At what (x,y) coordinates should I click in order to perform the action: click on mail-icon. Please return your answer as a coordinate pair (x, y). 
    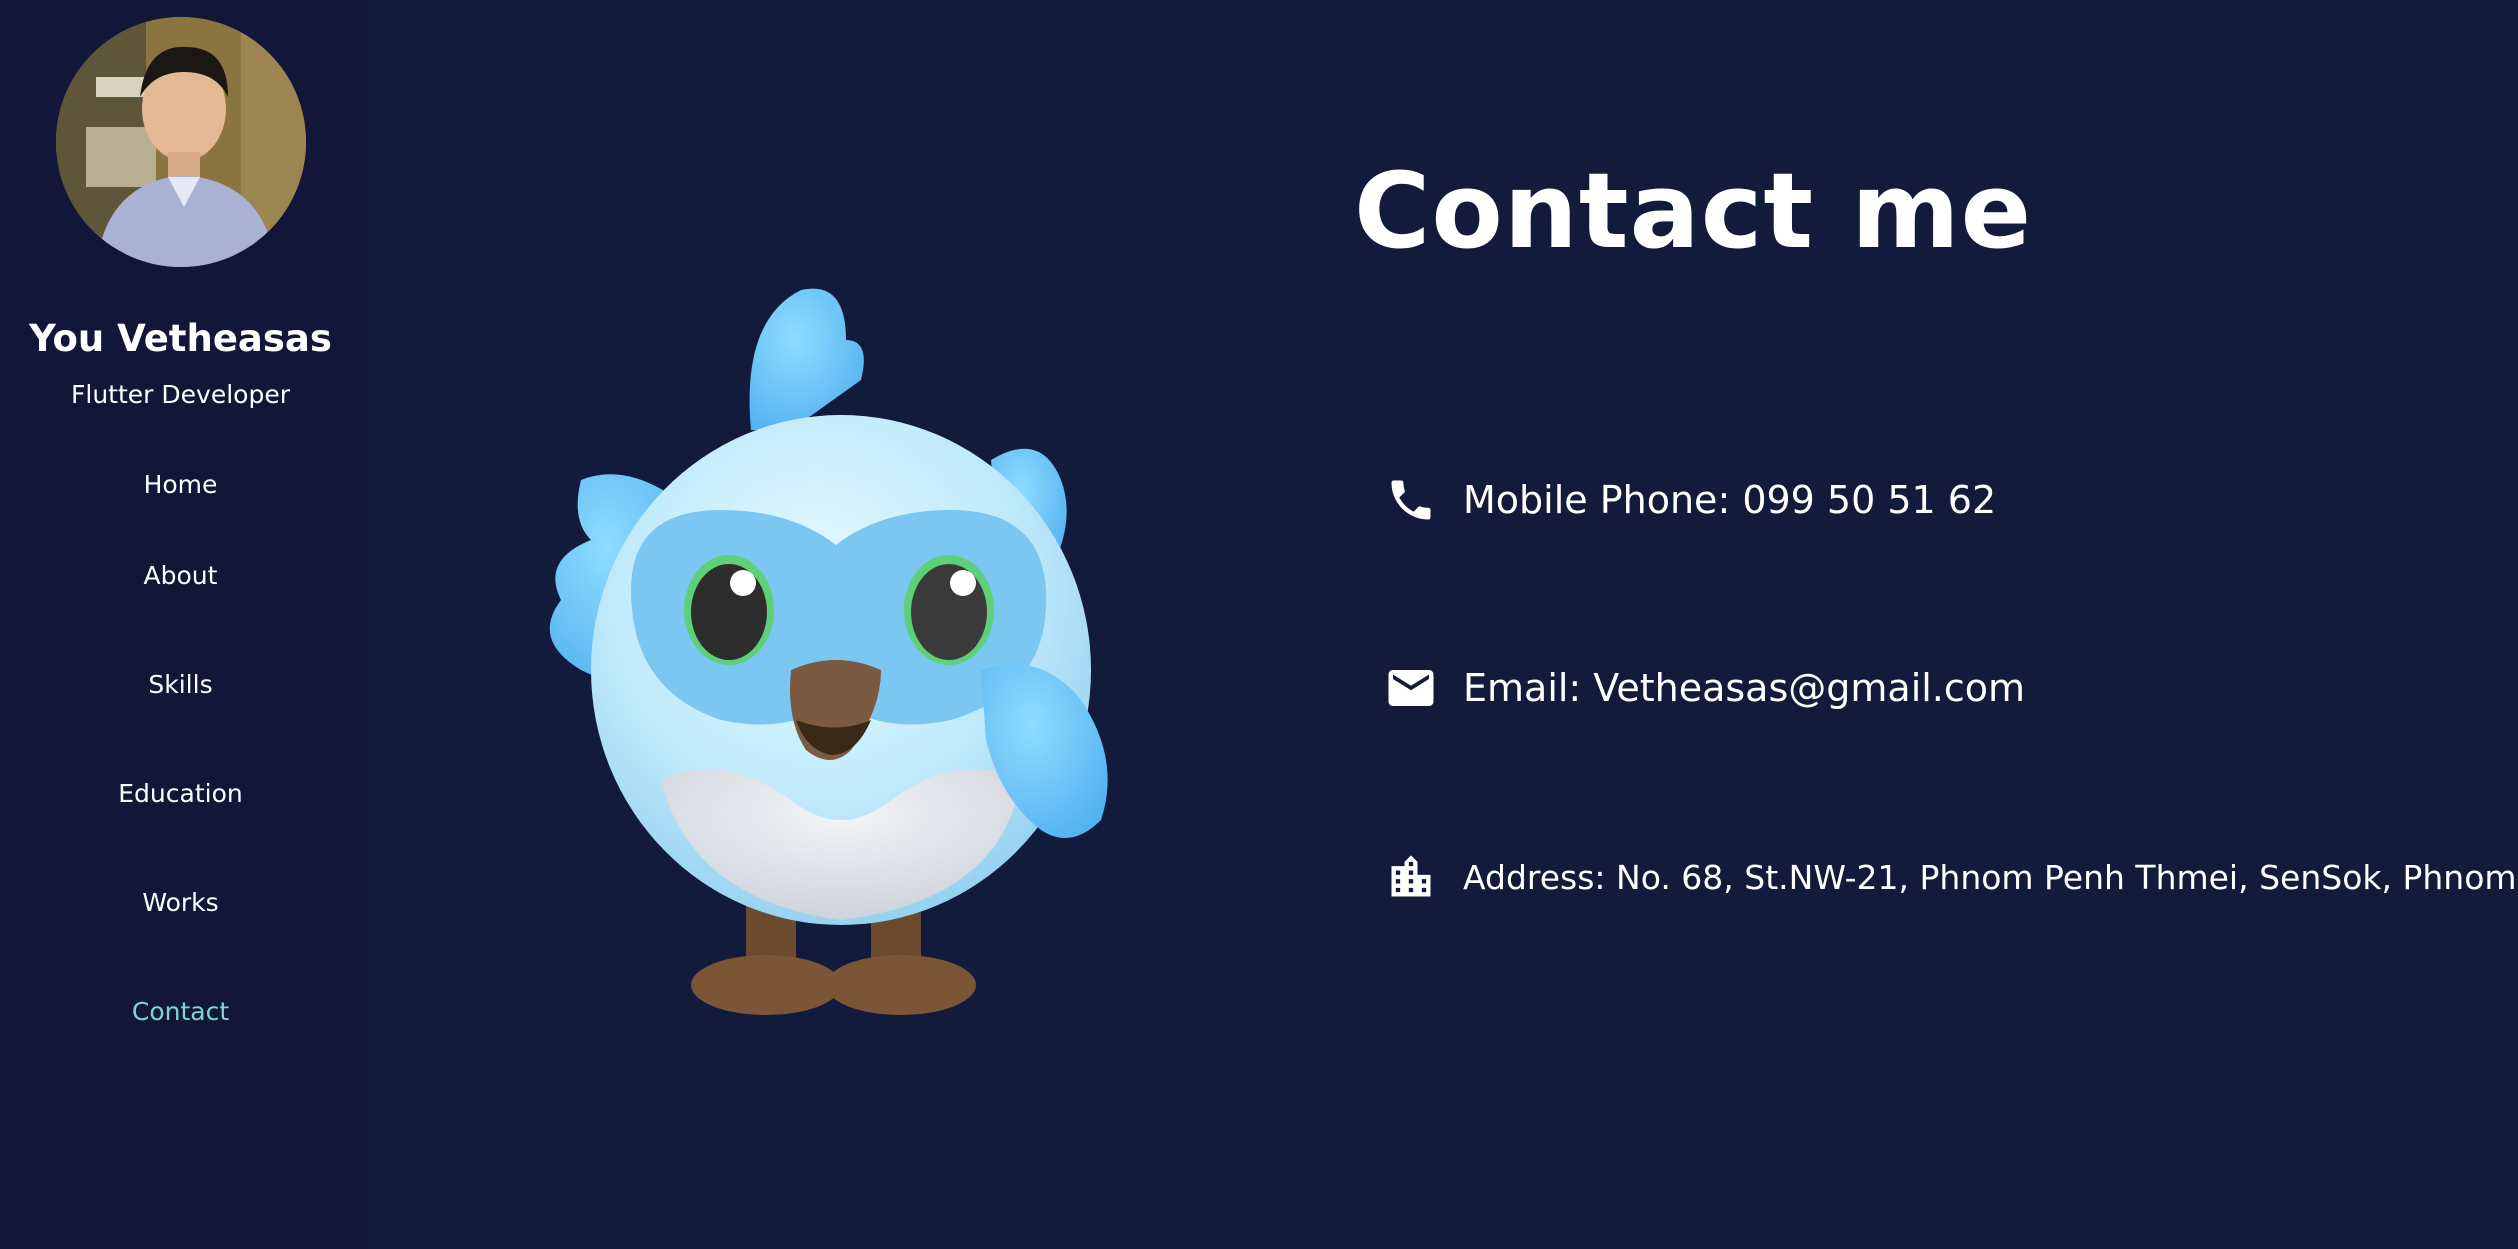
    Looking at the image, I should click on (1411, 688).